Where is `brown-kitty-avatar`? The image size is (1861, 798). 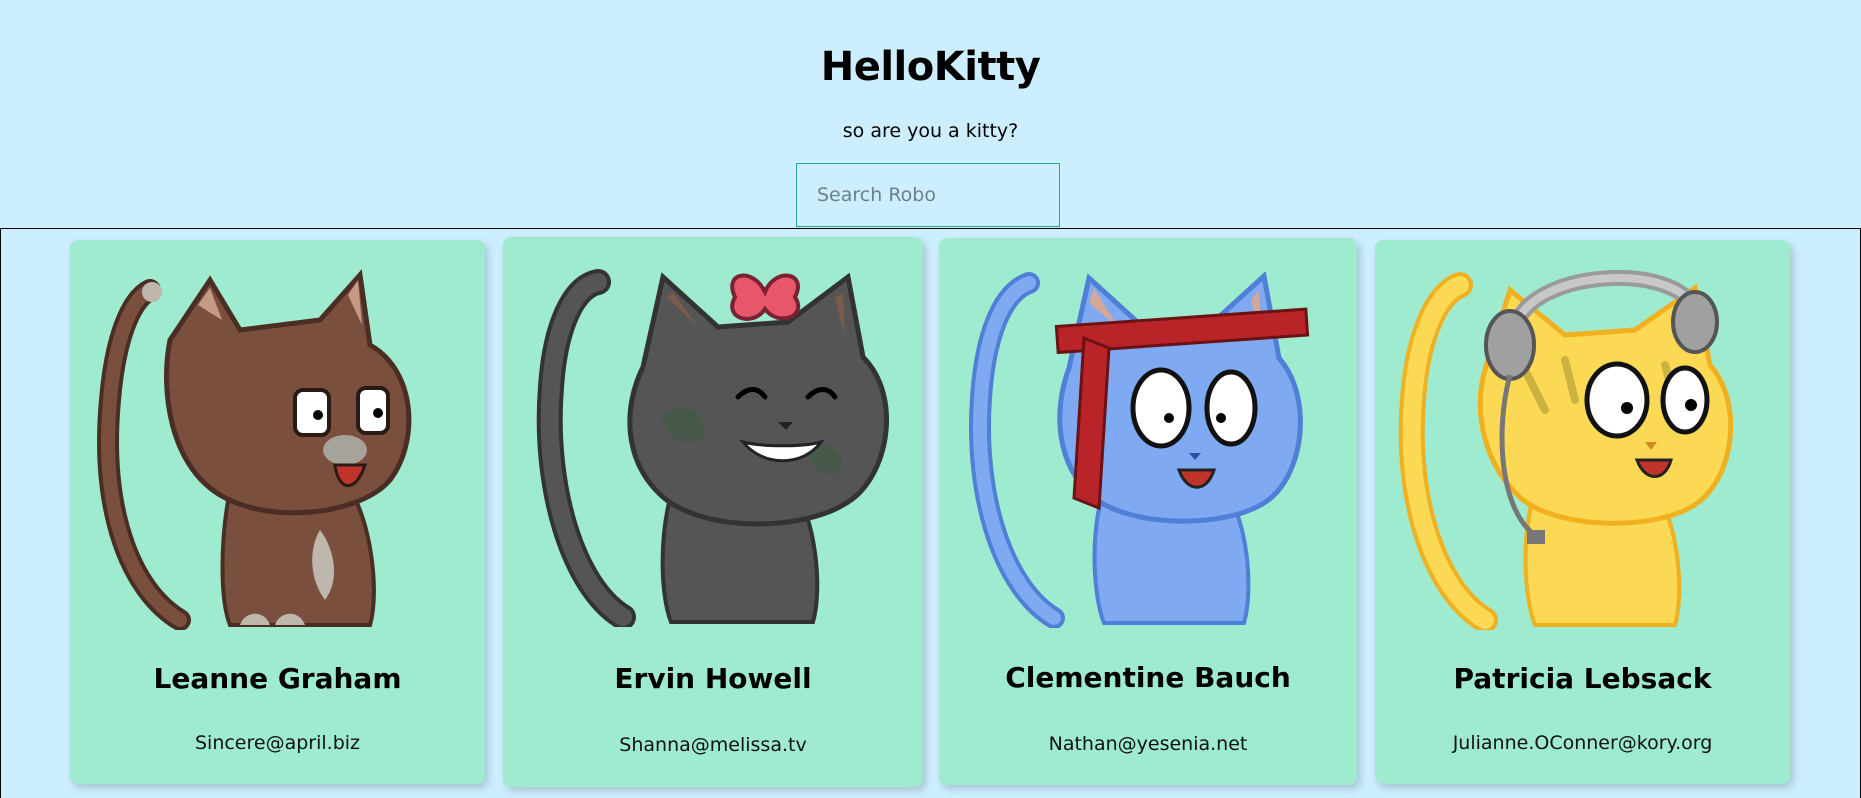 brown-kitty-avatar is located at coordinates (254, 449).